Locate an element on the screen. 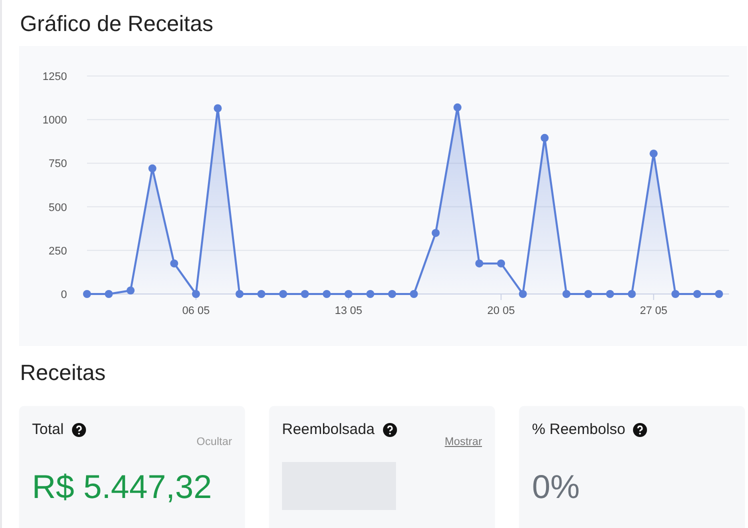 Image resolution: width=748 pixels, height=528 pixels. y-axis-label: 500 is located at coordinates (57, 208).